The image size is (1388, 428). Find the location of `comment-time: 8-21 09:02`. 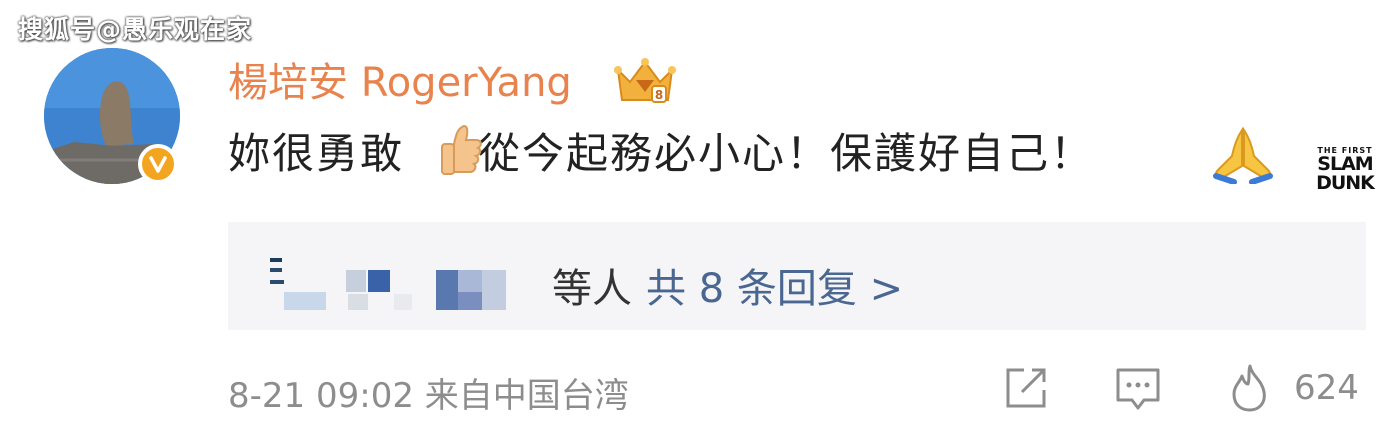

comment-time: 8-21 09:02 is located at coordinates (321, 396).